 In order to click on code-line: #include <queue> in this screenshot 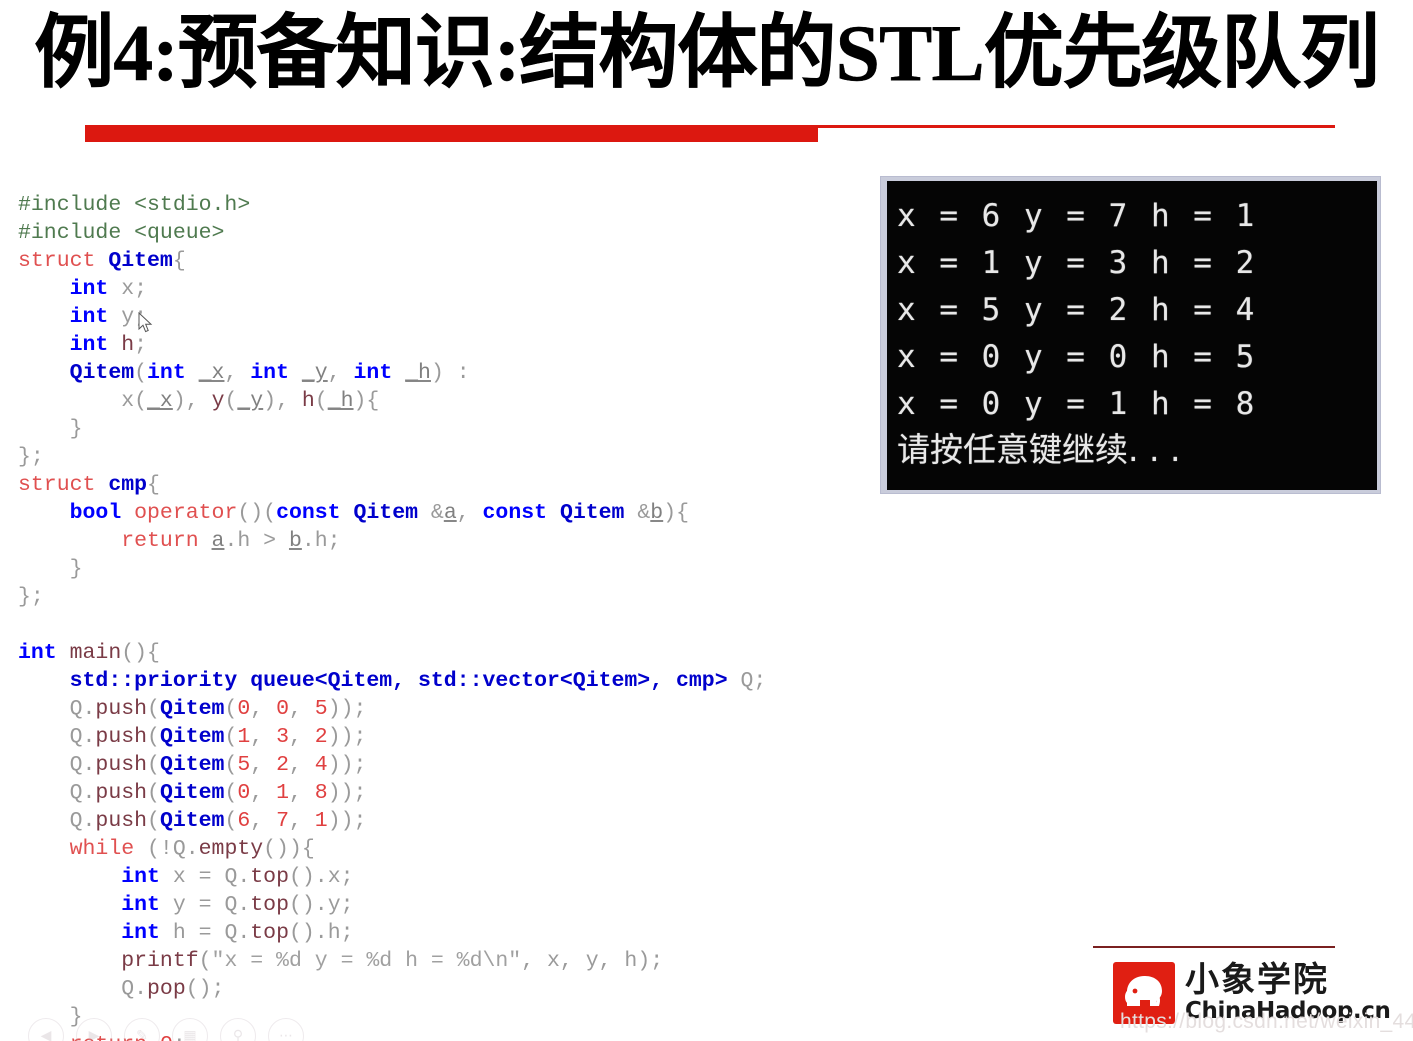, I will do `click(121, 233)`.